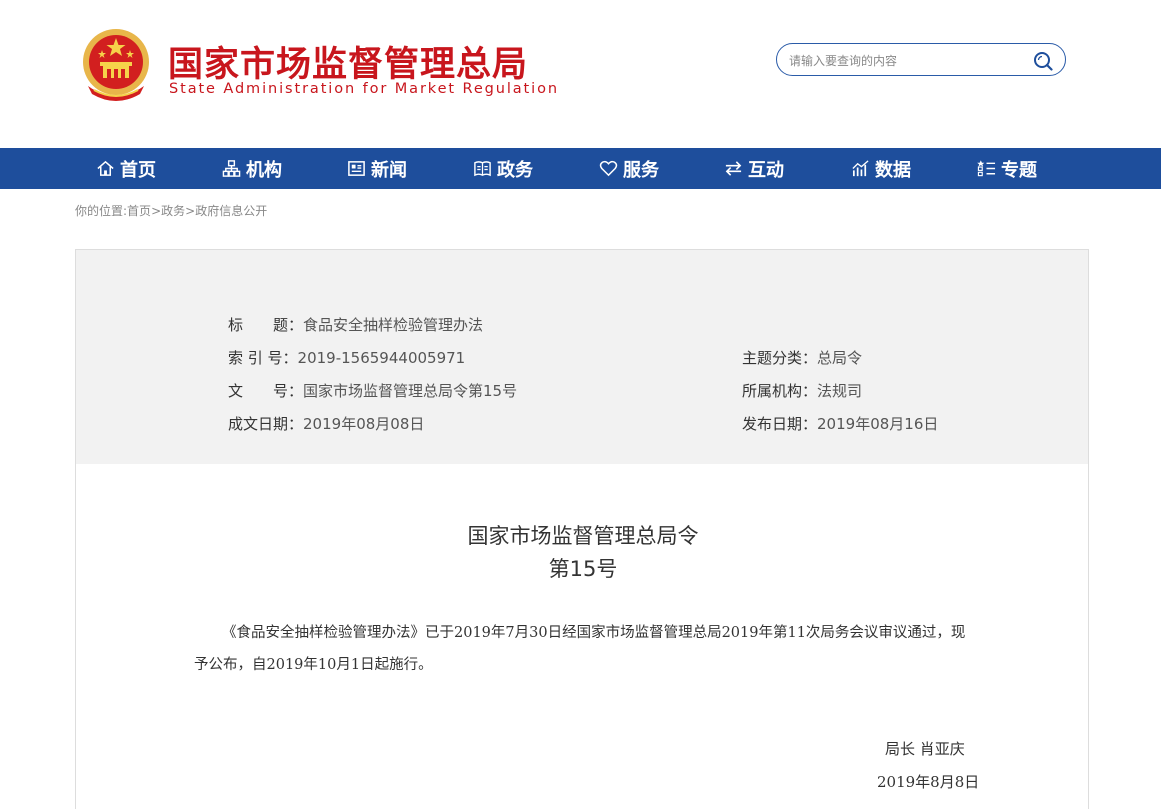 This screenshot has width=1161, height=809. What do you see at coordinates (139, 211) in the screenshot?
I see `breadcrumb-home-link: 首页` at bounding box center [139, 211].